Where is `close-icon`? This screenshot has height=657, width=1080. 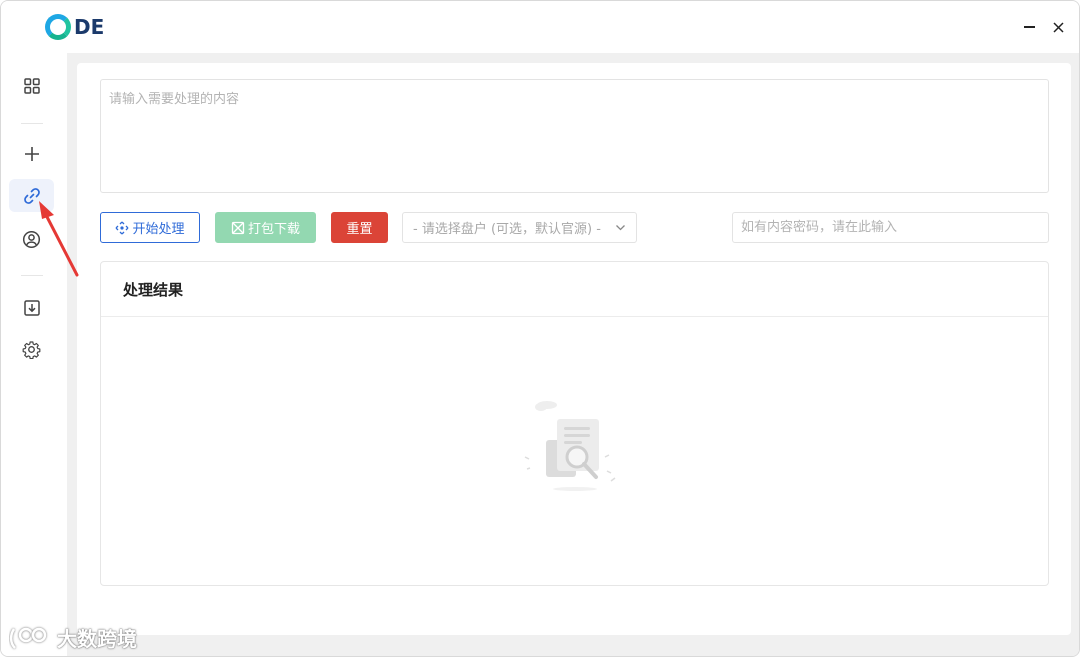
close-icon is located at coordinates (1058, 27).